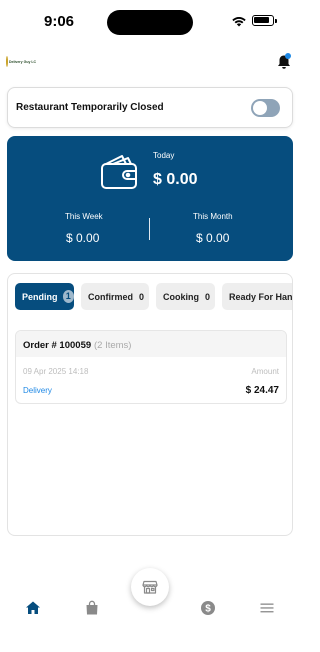  Describe the element at coordinates (7, 61) in the screenshot. I see `logo-emblem` at that location.